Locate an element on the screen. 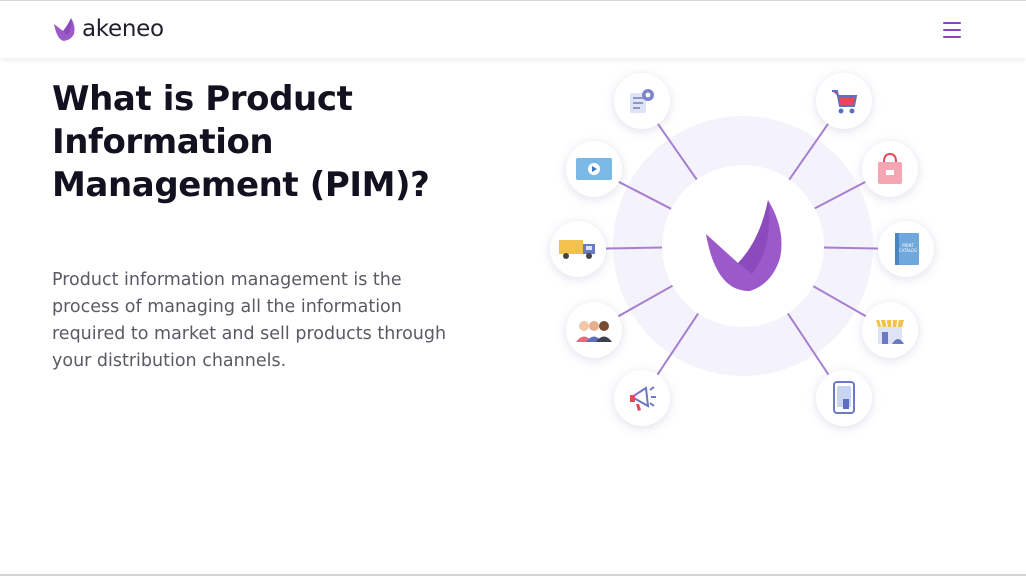 Image resolution: width=1026 pixels, height=576 pixels. document-settings-icon is located at coordinates (642, 101).